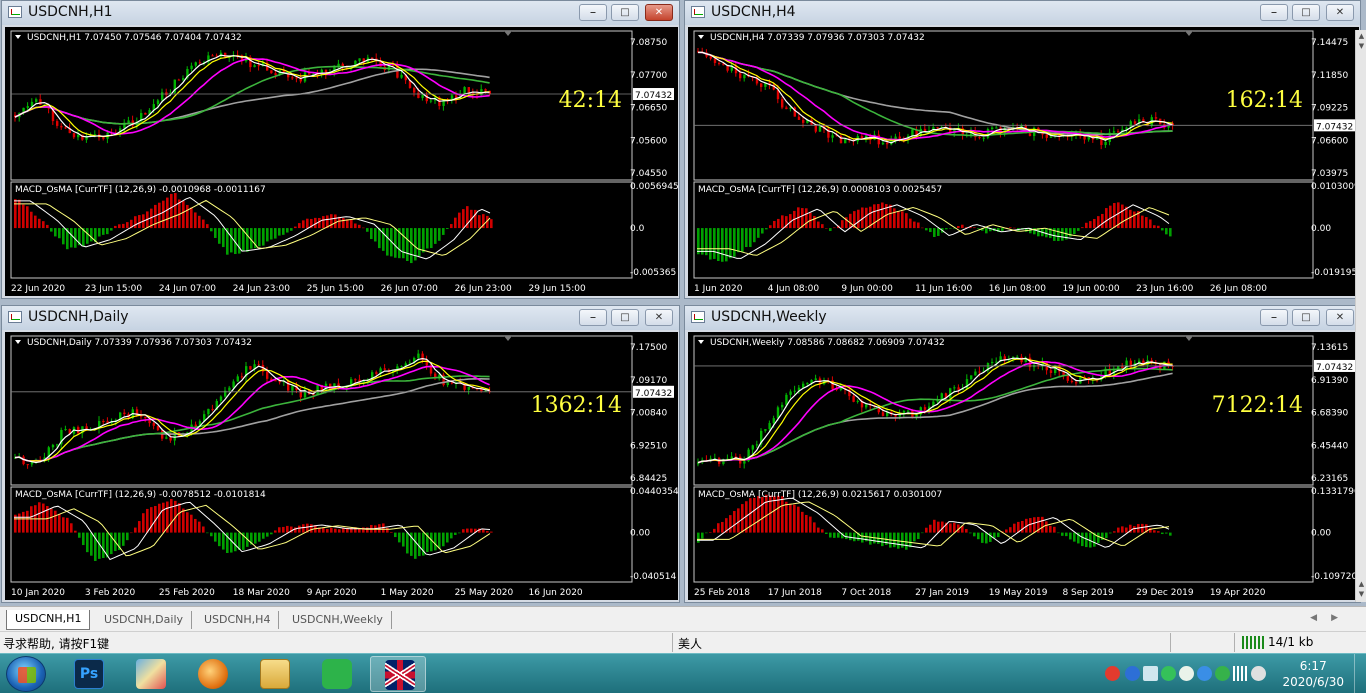  Describe the element at coordinates (508, 338) in the screenshot. I see `shift-marker-icon` at that location.